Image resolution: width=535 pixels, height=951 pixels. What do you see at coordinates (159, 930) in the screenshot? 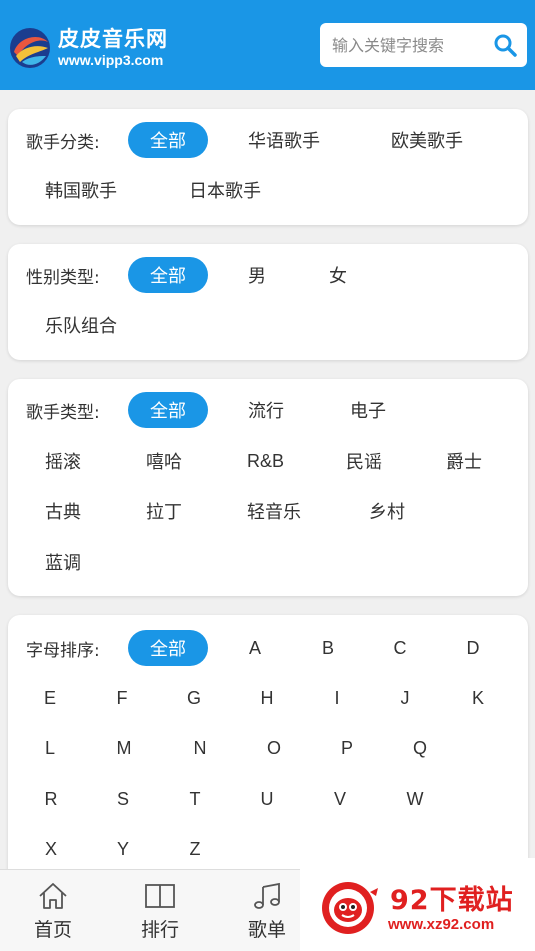
I see `nav-ranking-label: 排行` at bounding box center [159, 930].